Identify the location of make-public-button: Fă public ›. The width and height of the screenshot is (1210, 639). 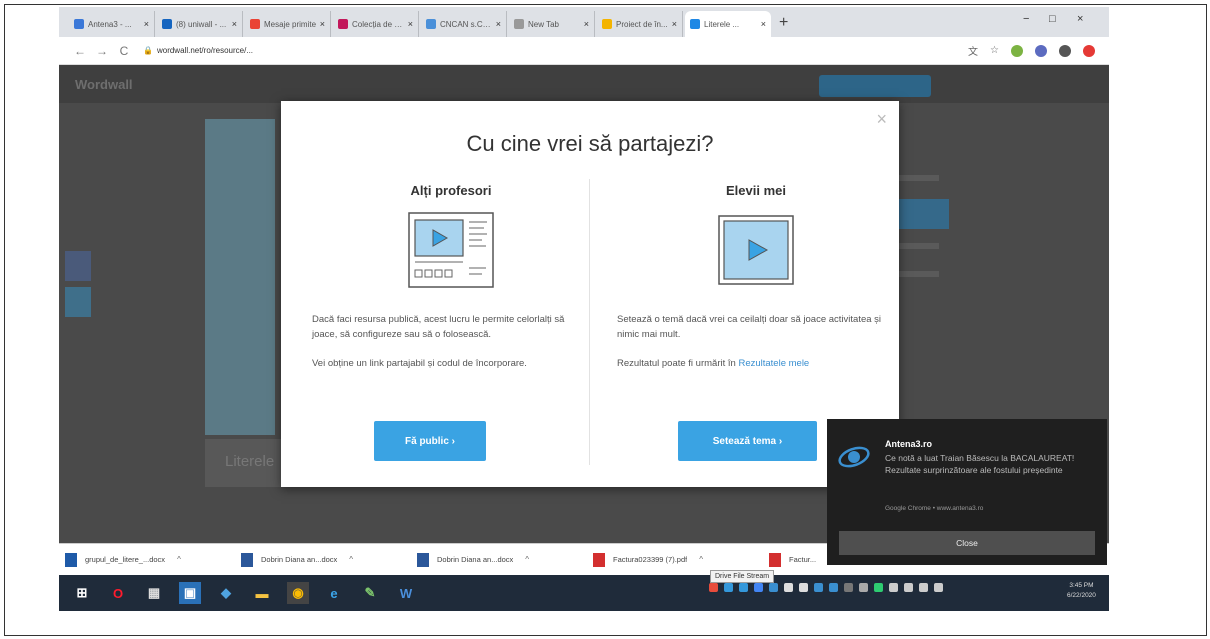
(430, 441).